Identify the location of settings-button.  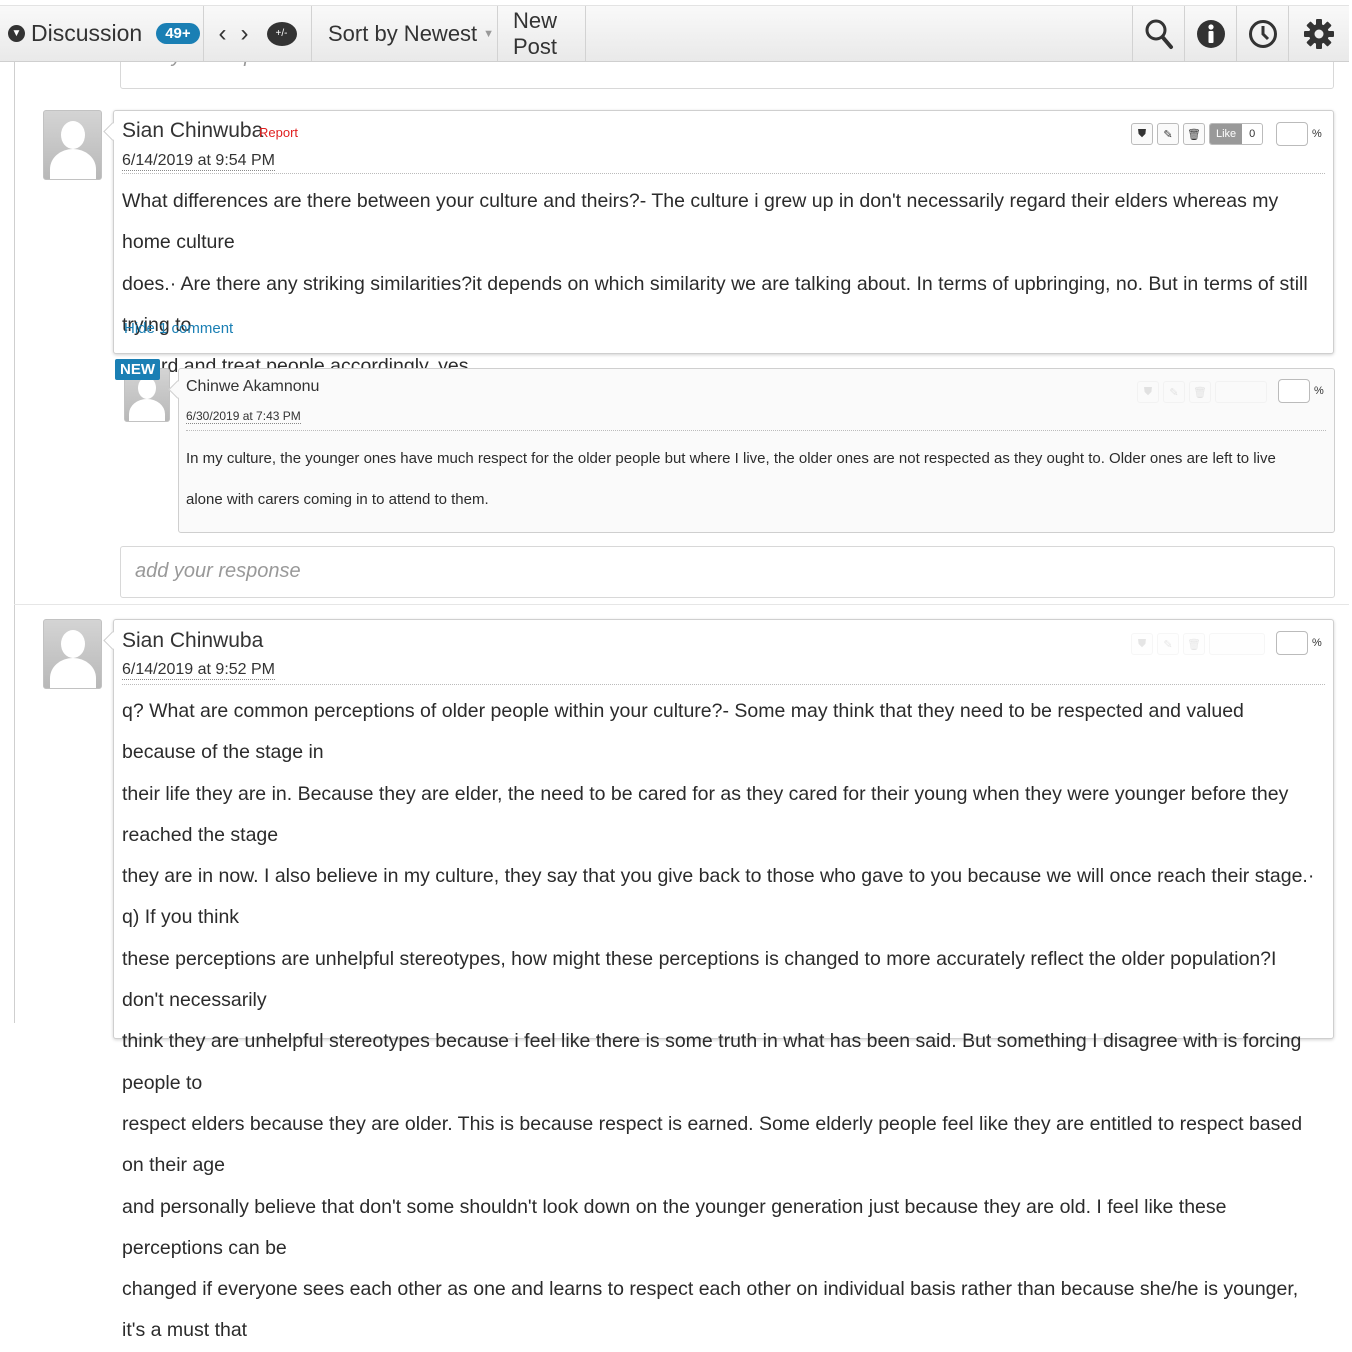
(1319, 33).